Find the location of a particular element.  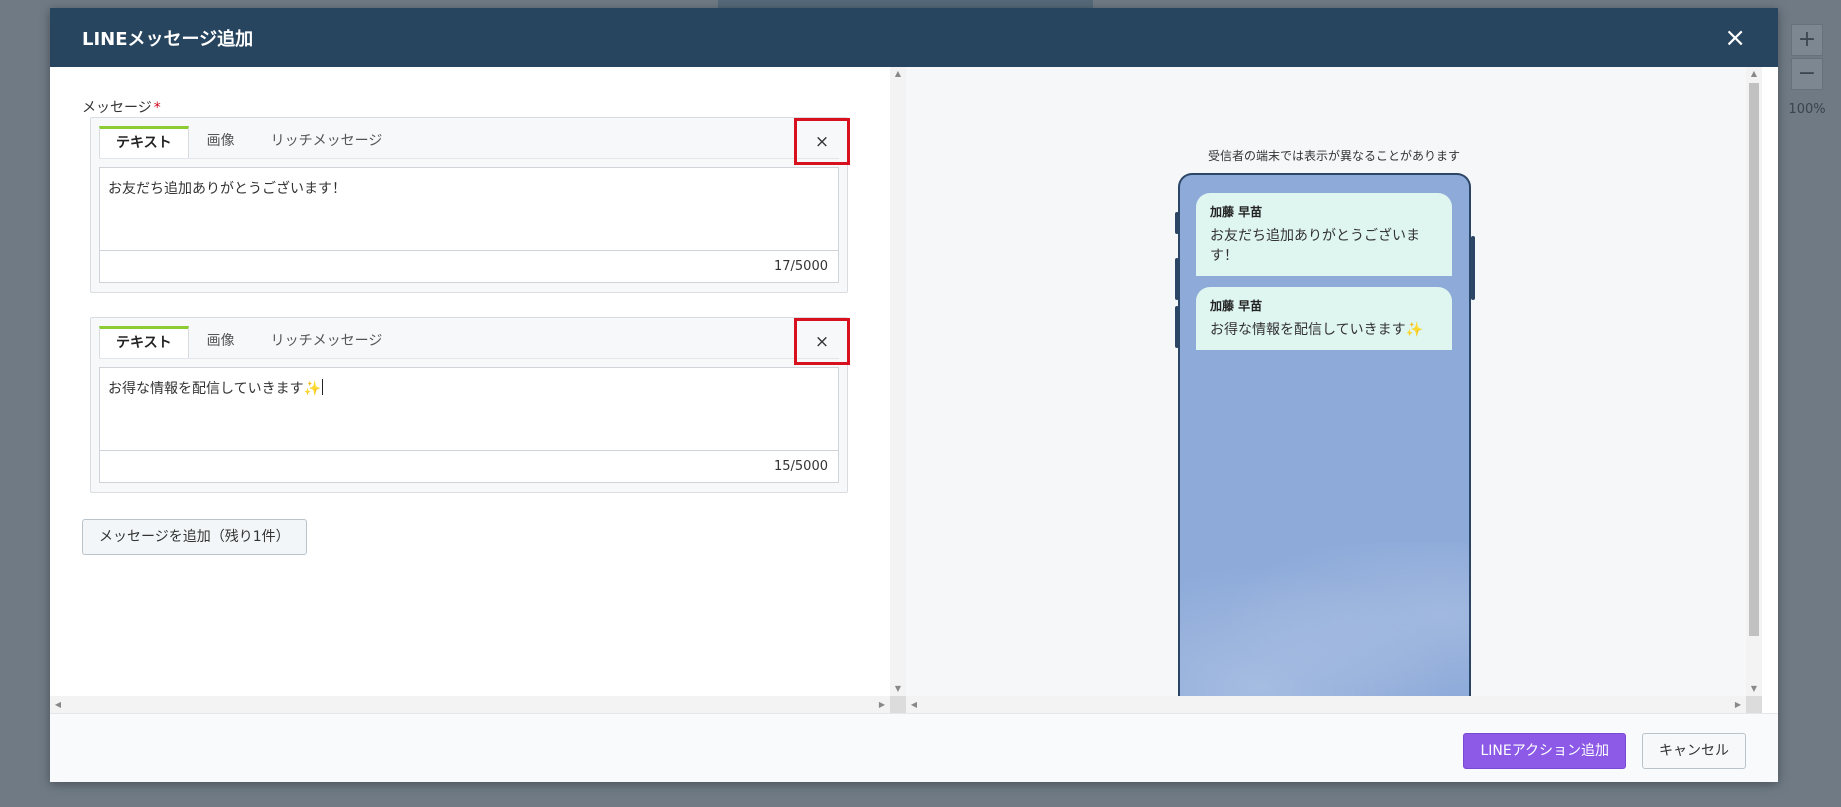

zoom-level: 100% is located at coordinates (1807, 109).